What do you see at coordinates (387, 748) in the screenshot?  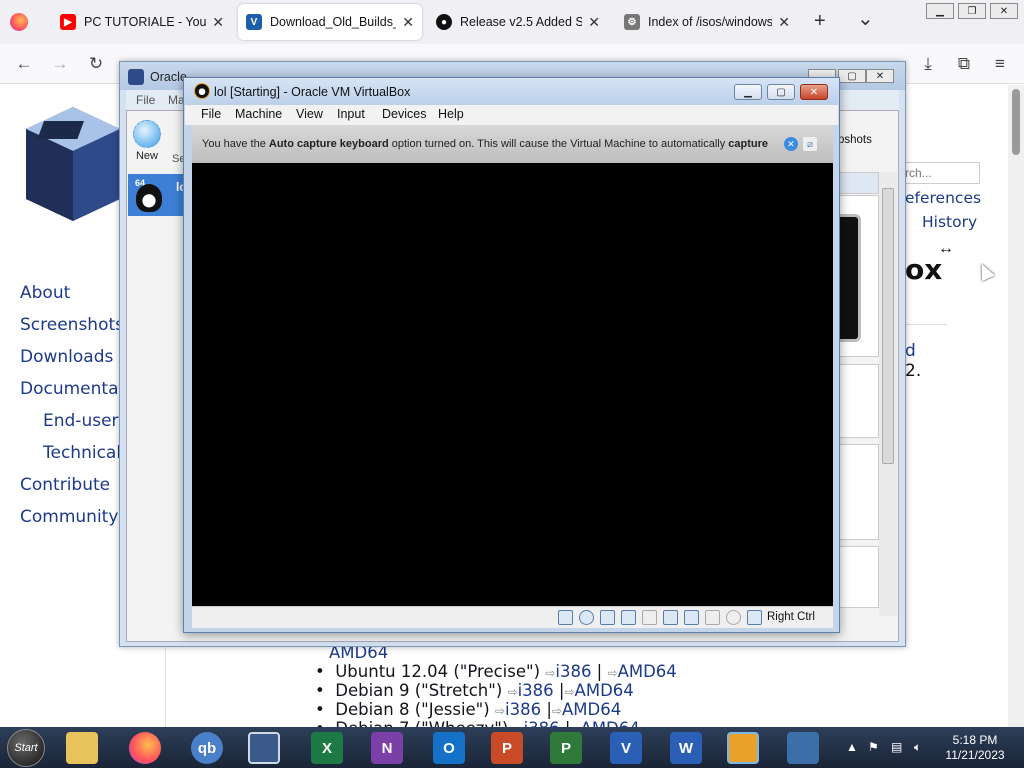 I see `onenote-icon: N` at bounding box center [387, 748].